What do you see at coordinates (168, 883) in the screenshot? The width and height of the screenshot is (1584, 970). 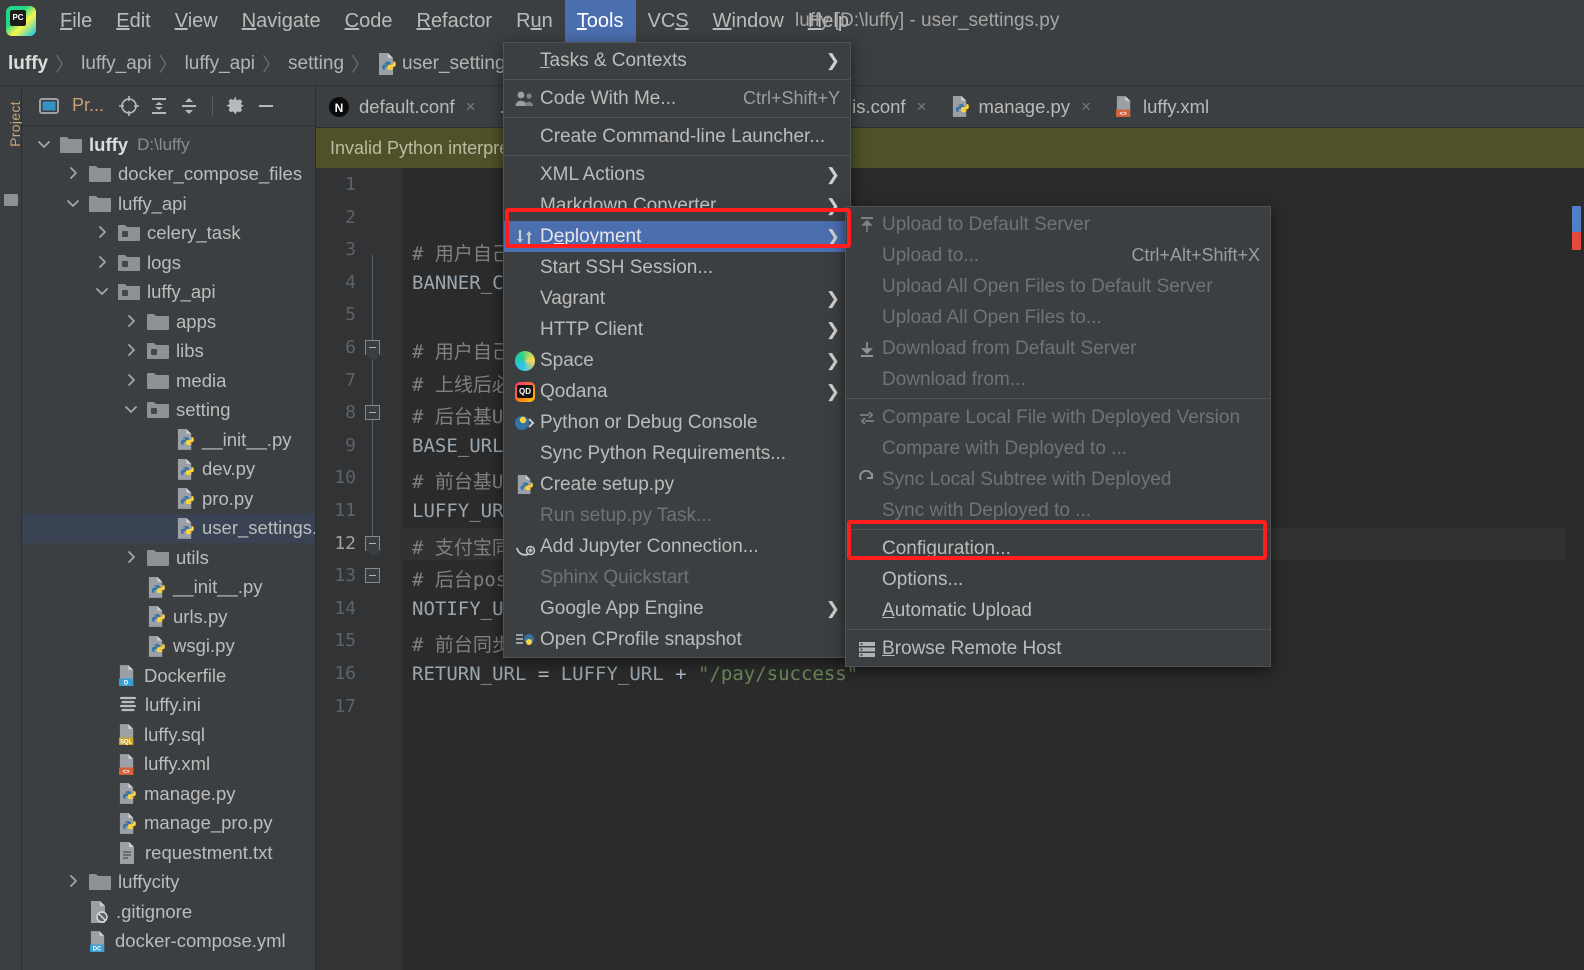 I see `tree-item-luffycity: luffycity` at bounding box center [168, 883].